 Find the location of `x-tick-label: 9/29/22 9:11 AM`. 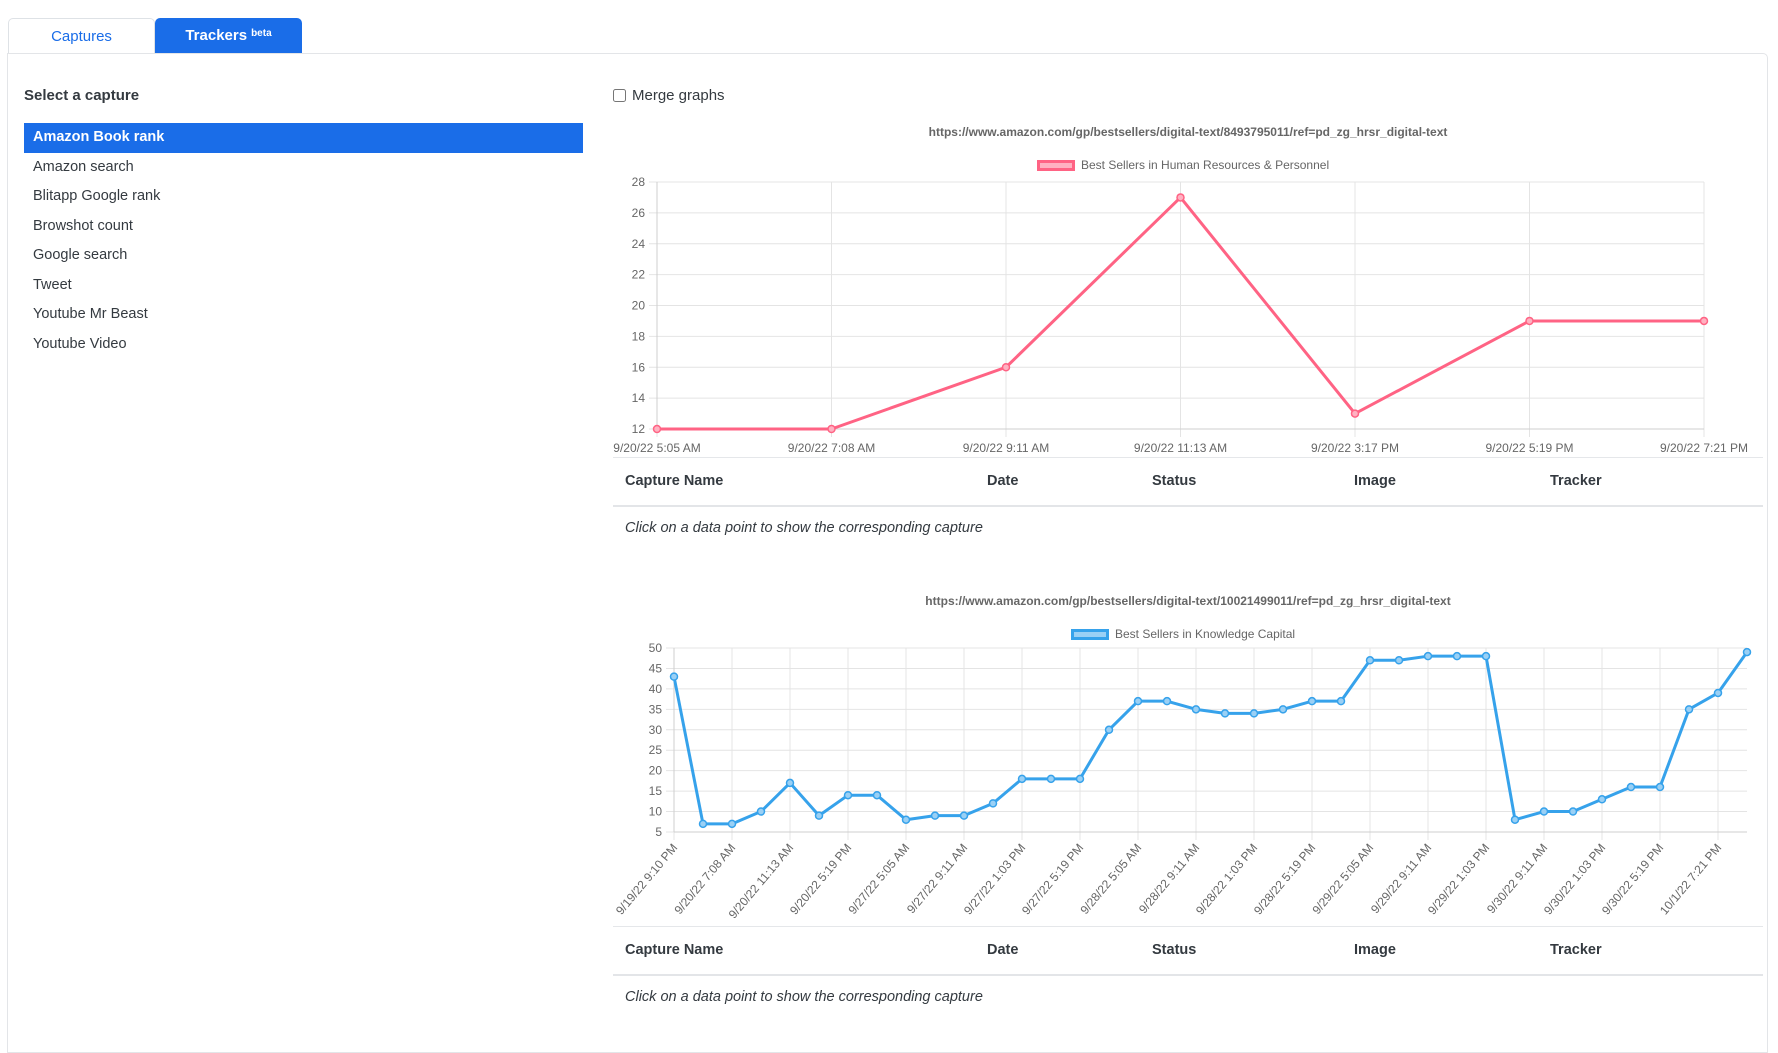

x-tick-label: 9/29/22 9:11 AM is located at coordinates (1401, 878).